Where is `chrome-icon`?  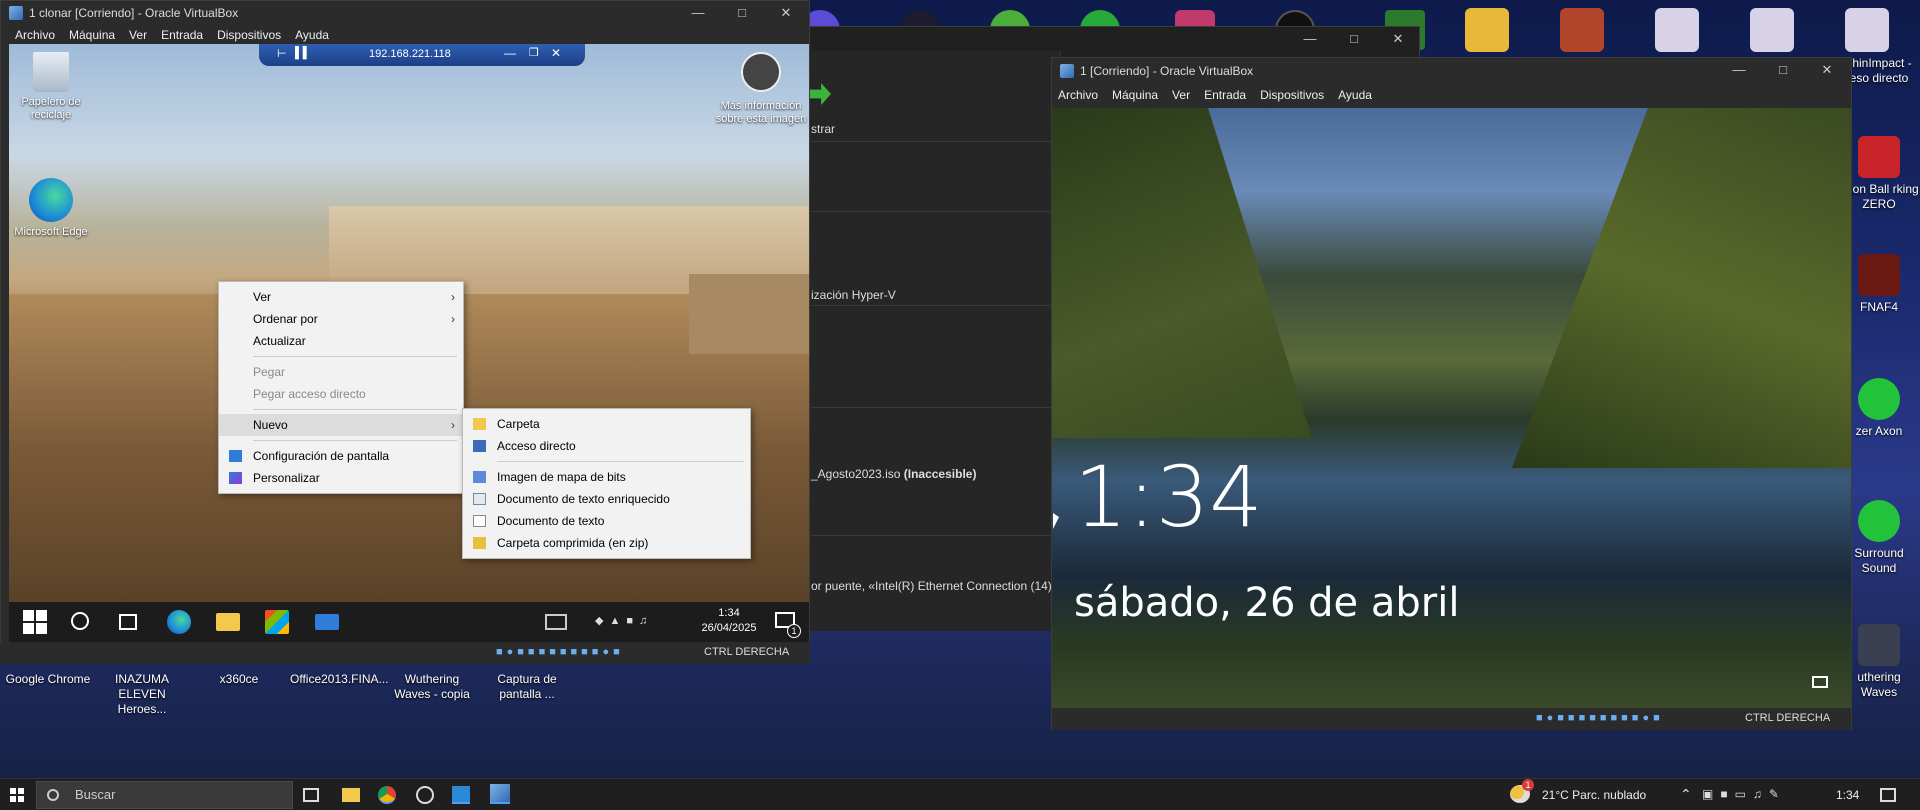 chrome-icon is located at coordinates (387, 795).